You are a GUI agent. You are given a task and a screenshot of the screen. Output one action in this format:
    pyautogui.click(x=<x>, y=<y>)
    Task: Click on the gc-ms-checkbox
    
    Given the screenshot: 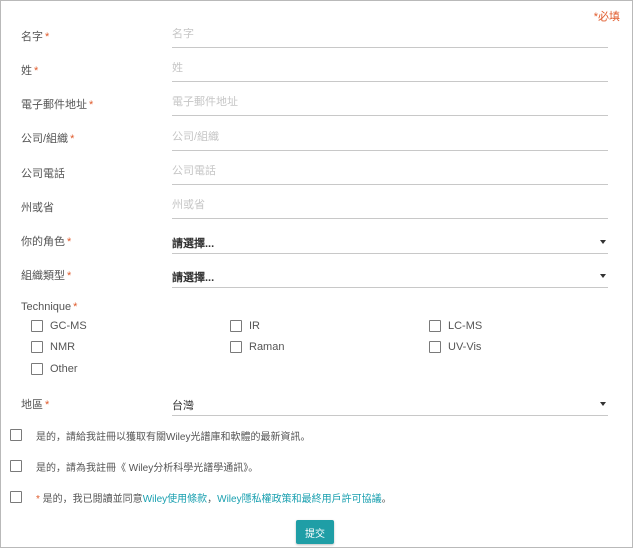 What is the action you would take?
    pyautogui.click(x=37, y=326)
    